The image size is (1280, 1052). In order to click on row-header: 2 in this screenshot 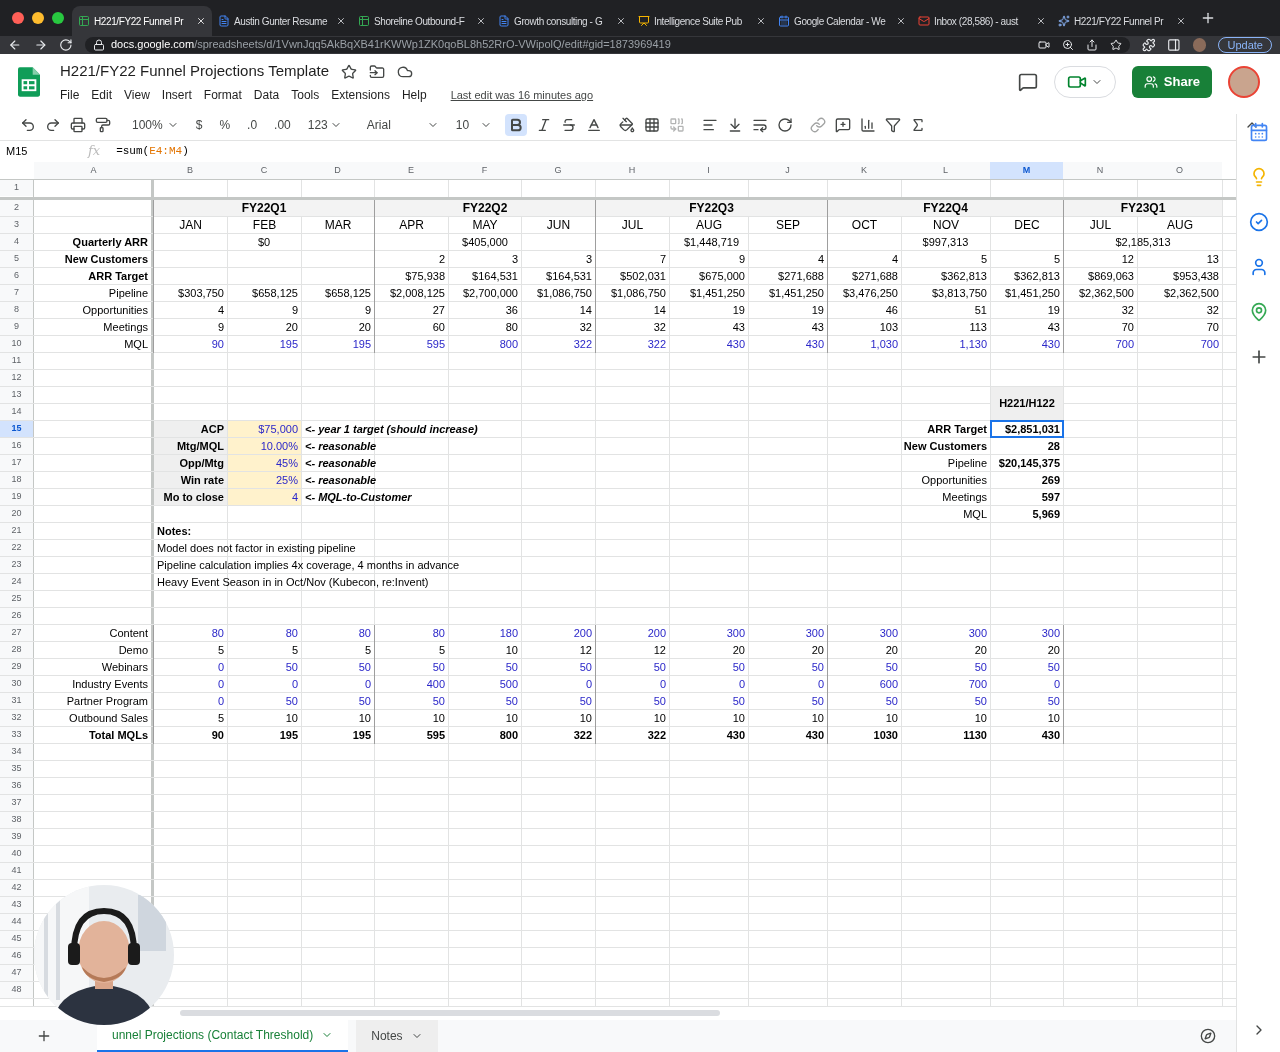, I will do `click(16, 208)`.